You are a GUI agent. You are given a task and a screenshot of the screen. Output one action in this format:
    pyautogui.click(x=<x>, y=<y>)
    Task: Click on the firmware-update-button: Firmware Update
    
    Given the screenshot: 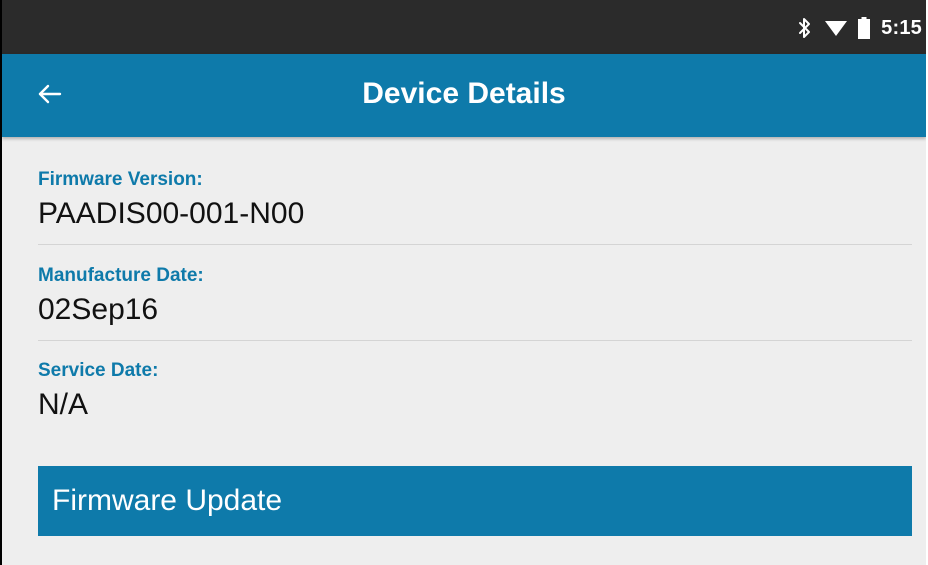 What is the action you would take?
    pyautogui.click(x=475, y=501)
    